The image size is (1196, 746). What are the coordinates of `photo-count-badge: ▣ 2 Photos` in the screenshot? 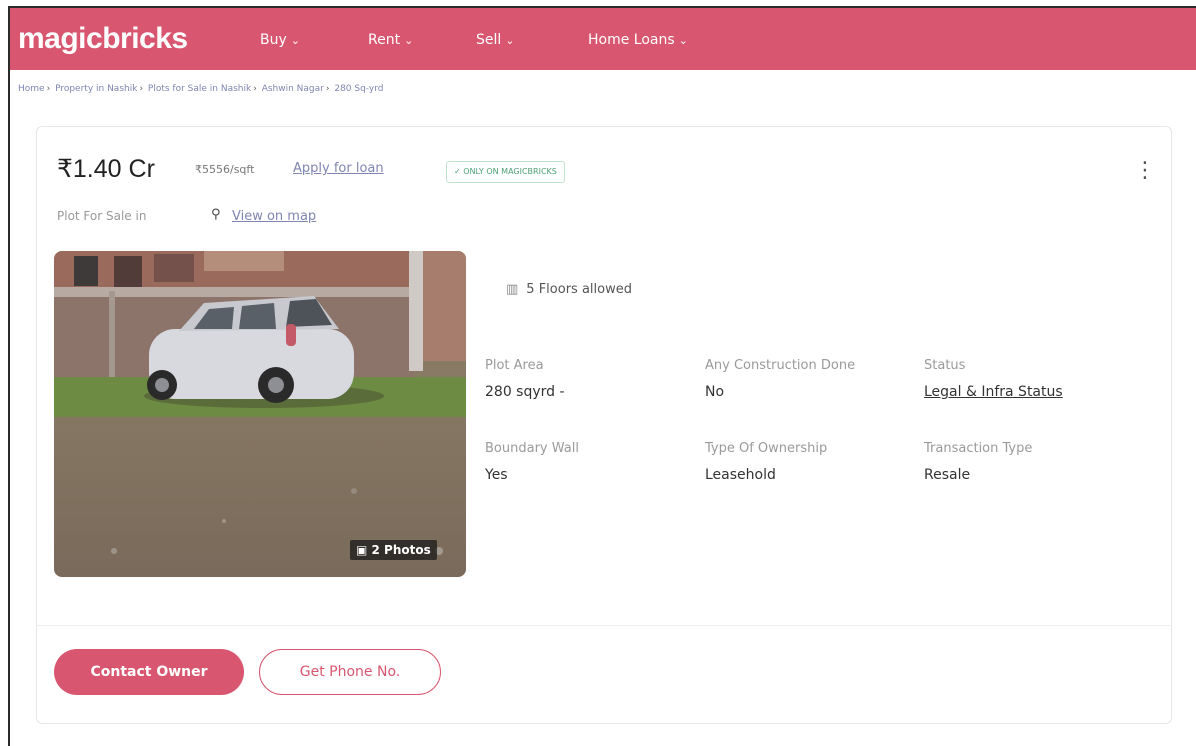 It's located at (393, 550).